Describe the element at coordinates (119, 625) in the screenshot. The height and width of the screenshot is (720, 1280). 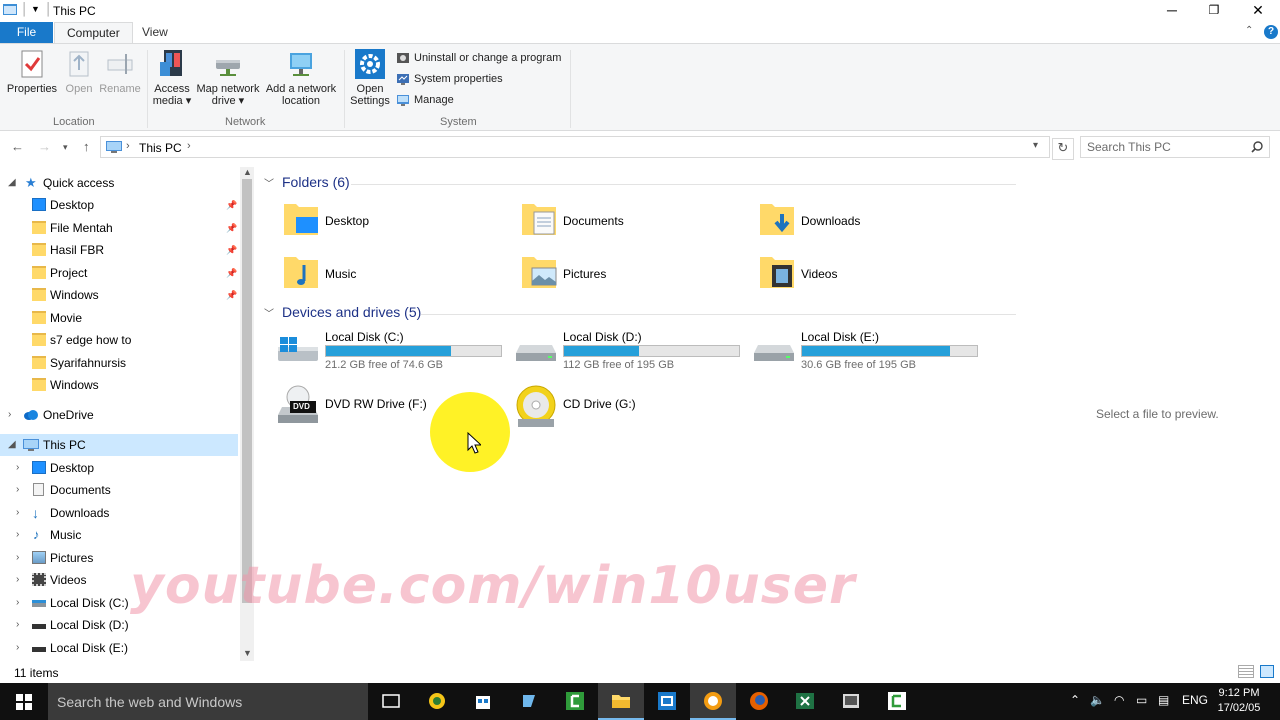
I see `nav-pc-item: › Local Disk (D:)` at that location.